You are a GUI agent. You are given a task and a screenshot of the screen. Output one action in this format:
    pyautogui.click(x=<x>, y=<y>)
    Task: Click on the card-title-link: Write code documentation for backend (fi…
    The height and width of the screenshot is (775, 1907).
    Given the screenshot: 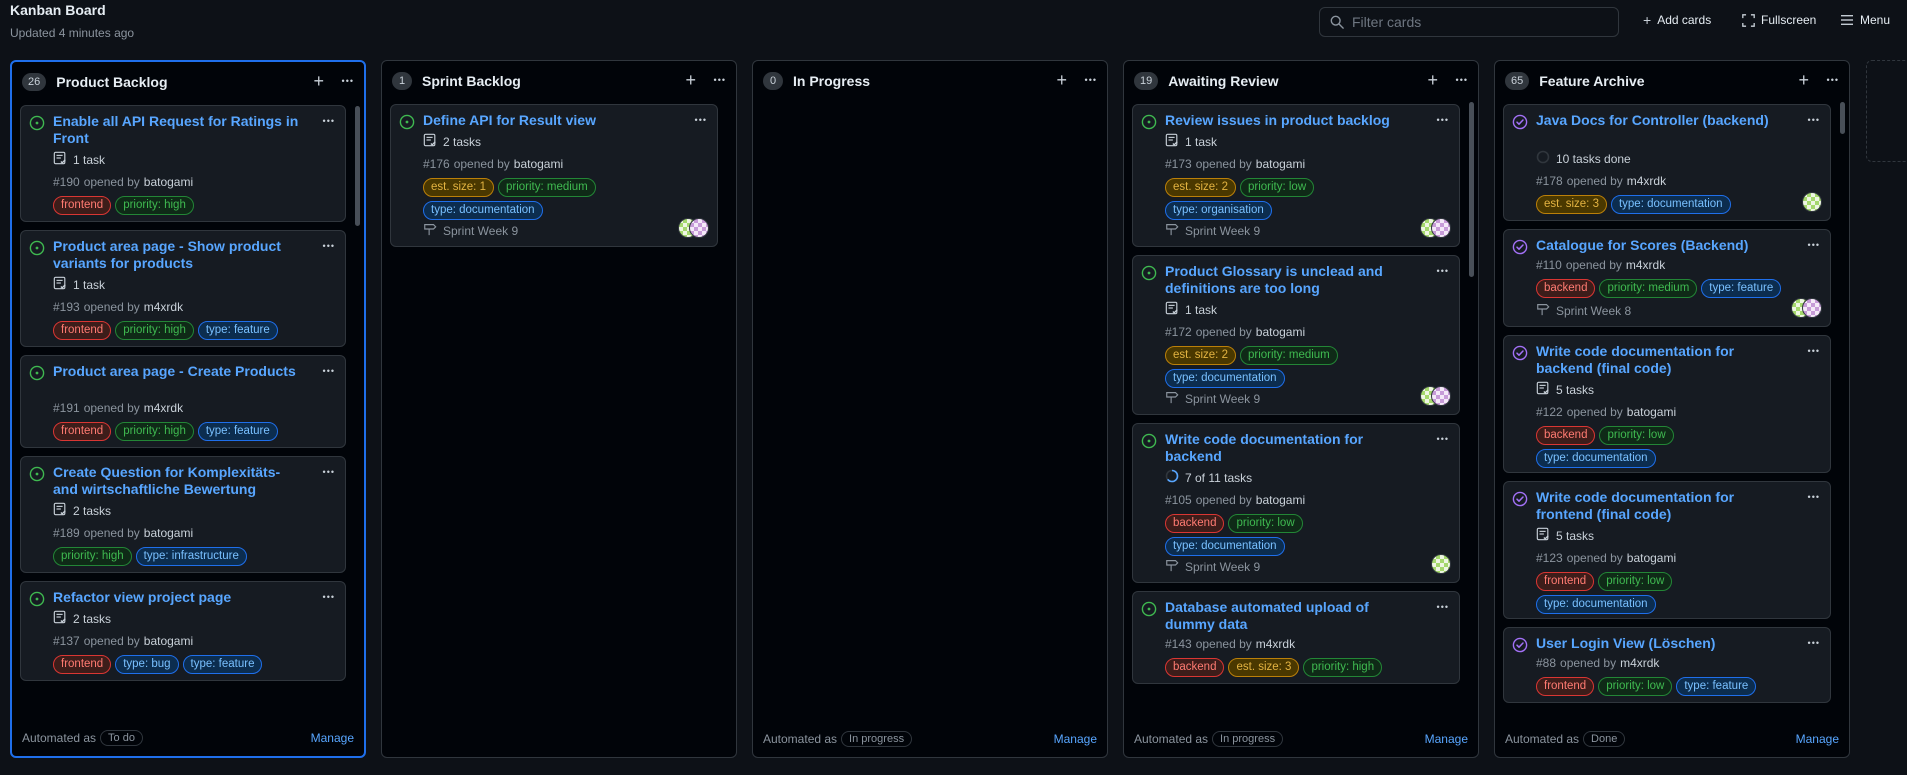 What is the action you would take?
    pyautogui.click(x=1663, y=360)
    